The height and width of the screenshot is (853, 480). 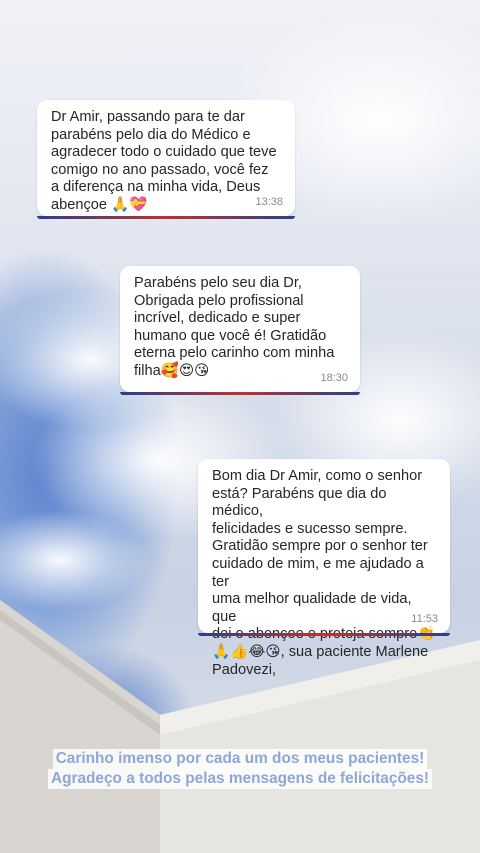 I want to click on message-time: 18:30, so click(x=334, y=378).